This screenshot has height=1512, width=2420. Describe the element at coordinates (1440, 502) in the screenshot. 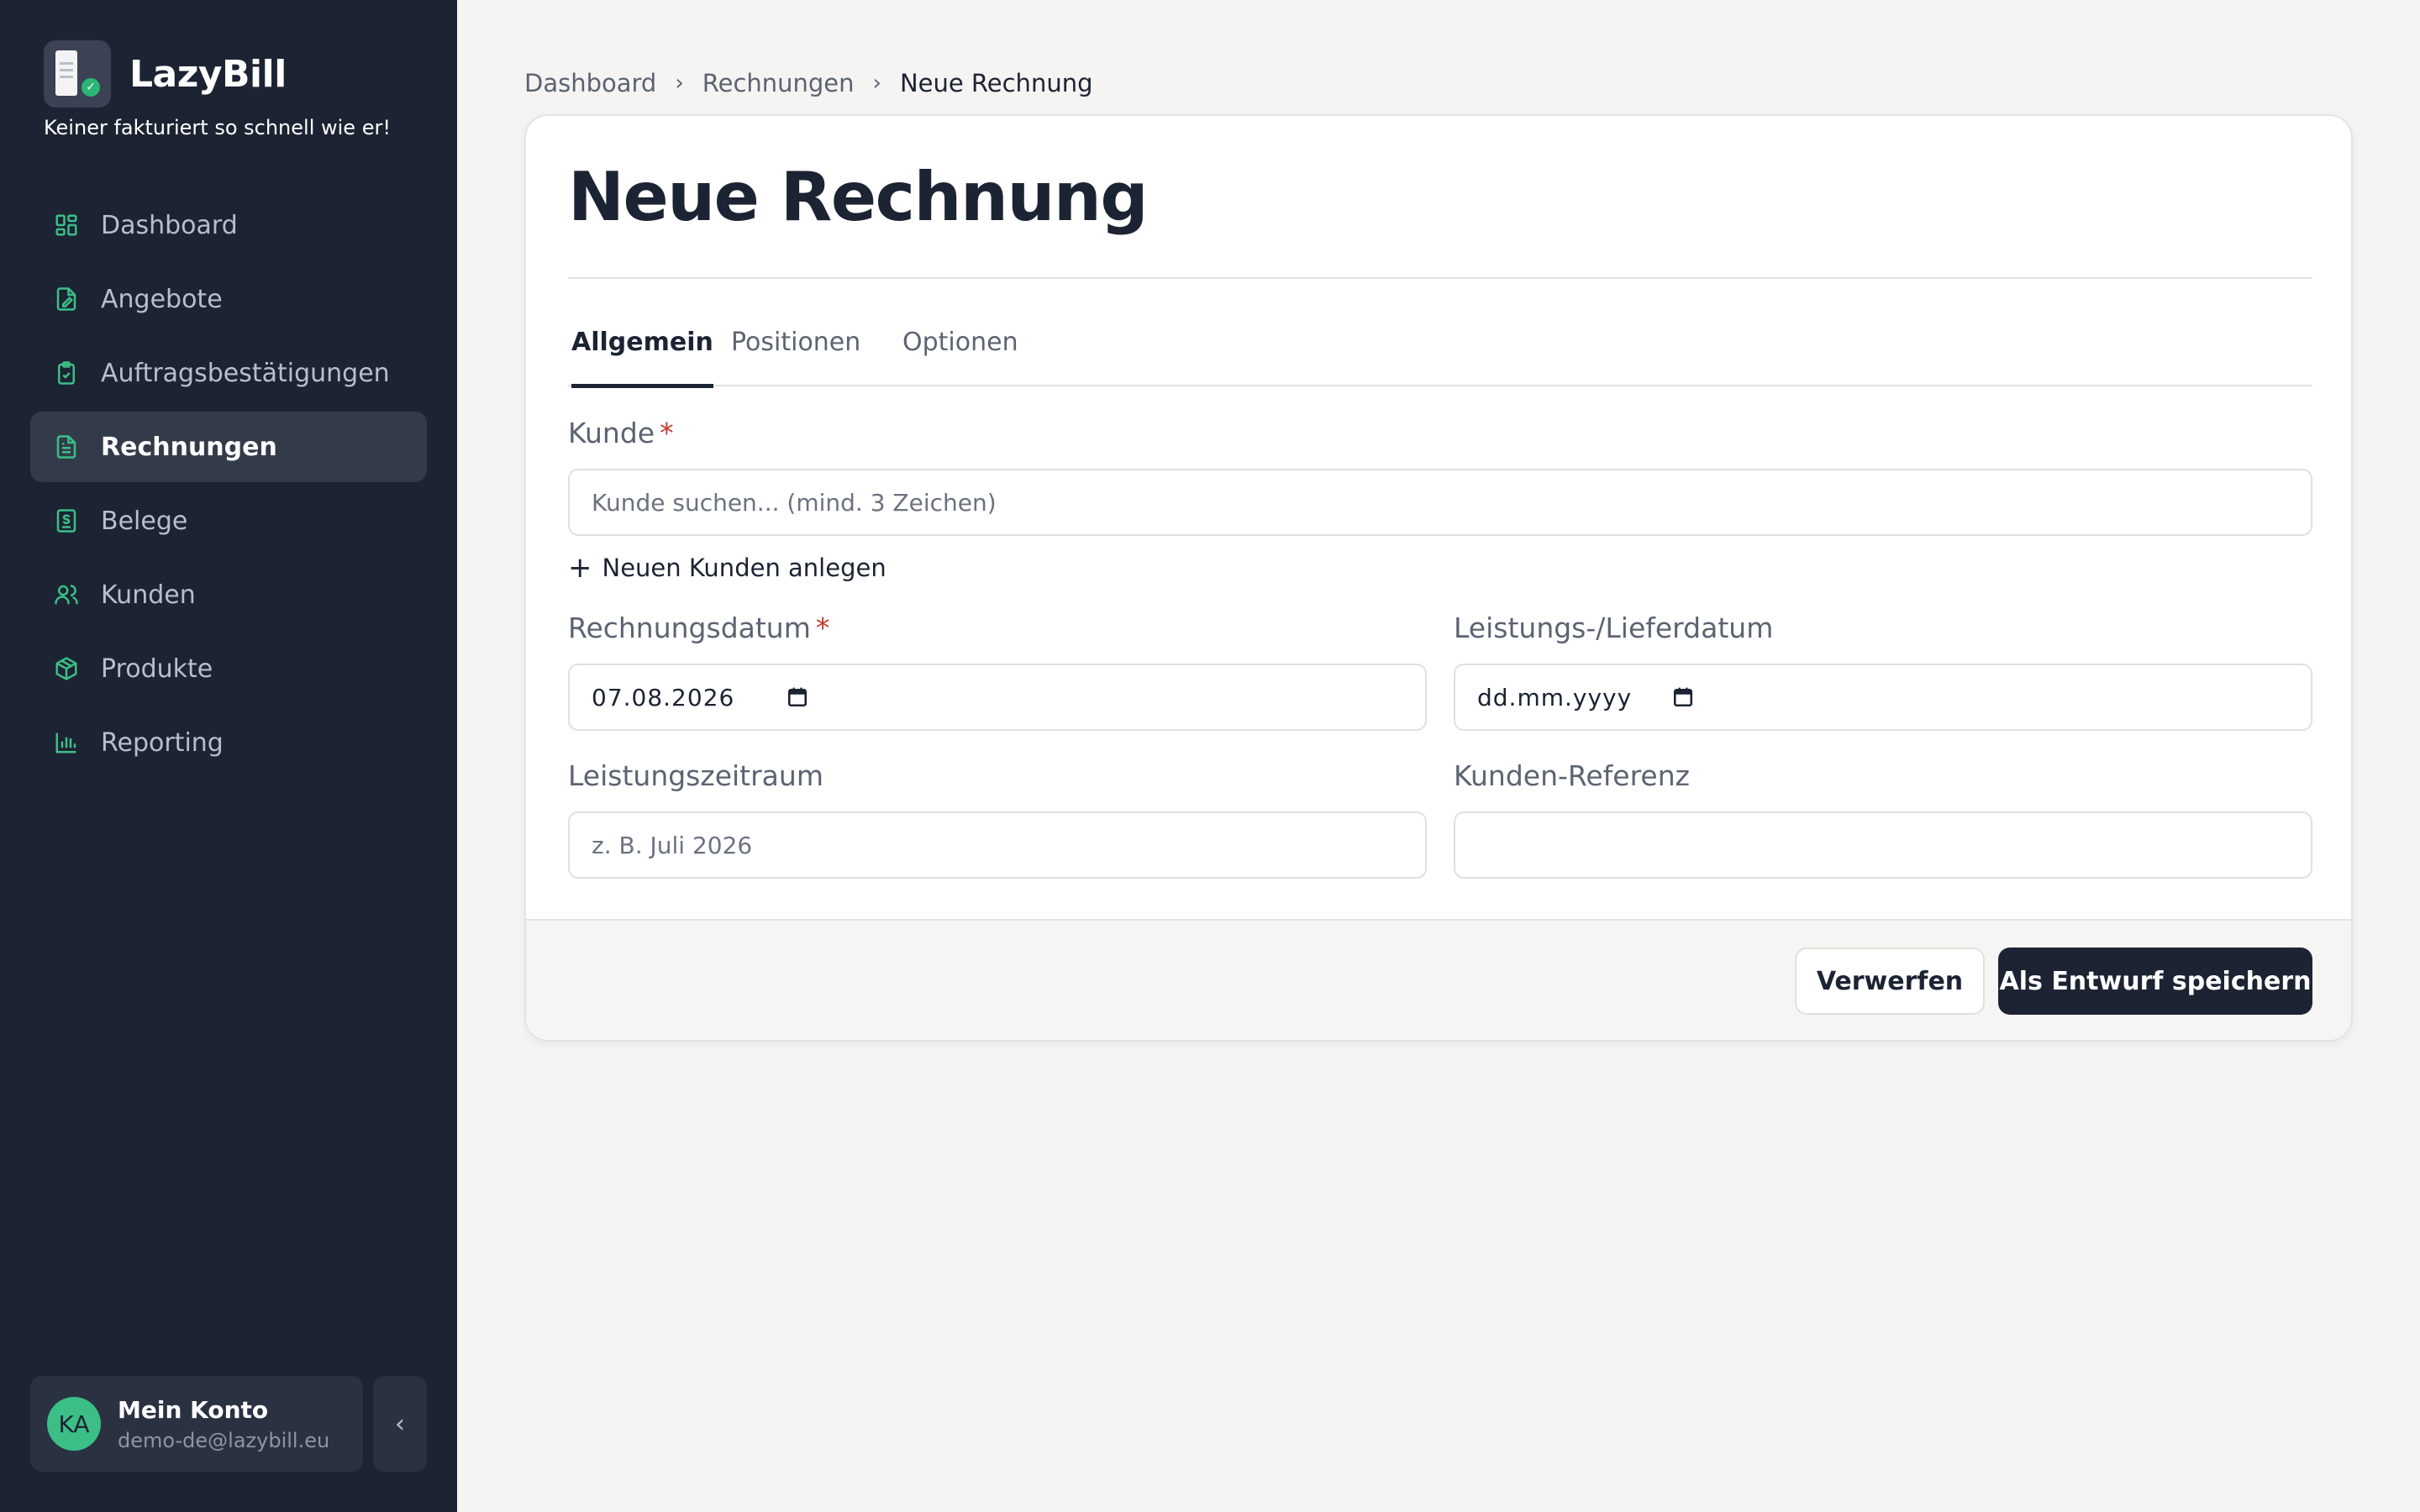

I see `customer-search-input: Kunde suchen... (mind. 3 Zeichen)` at that location.